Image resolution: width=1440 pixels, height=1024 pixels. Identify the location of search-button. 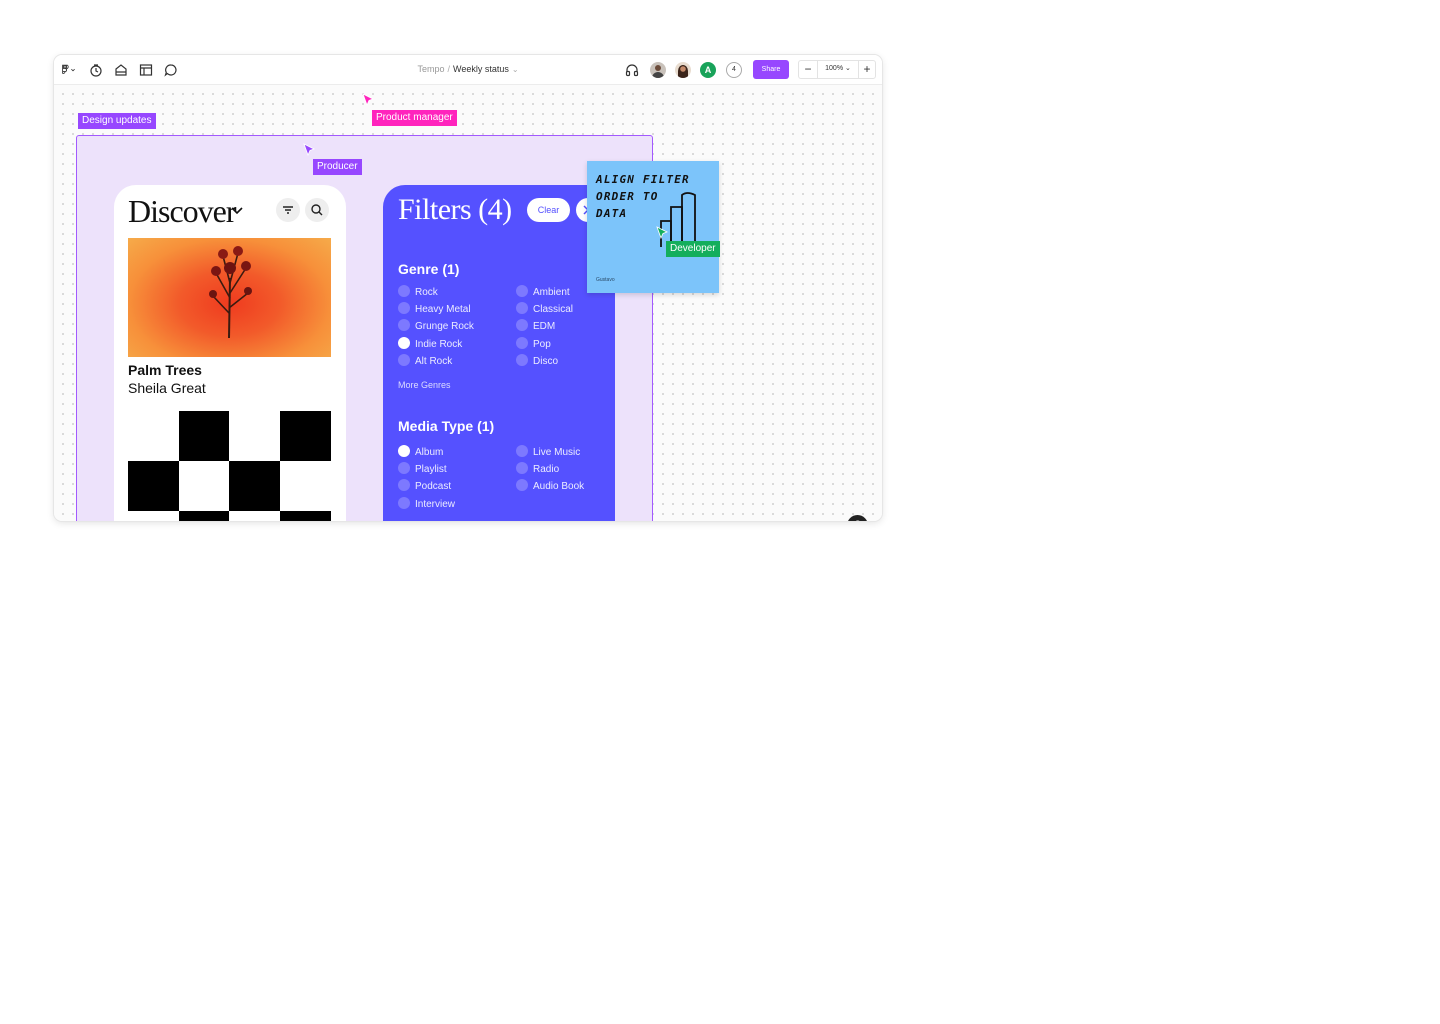
(317, 210).